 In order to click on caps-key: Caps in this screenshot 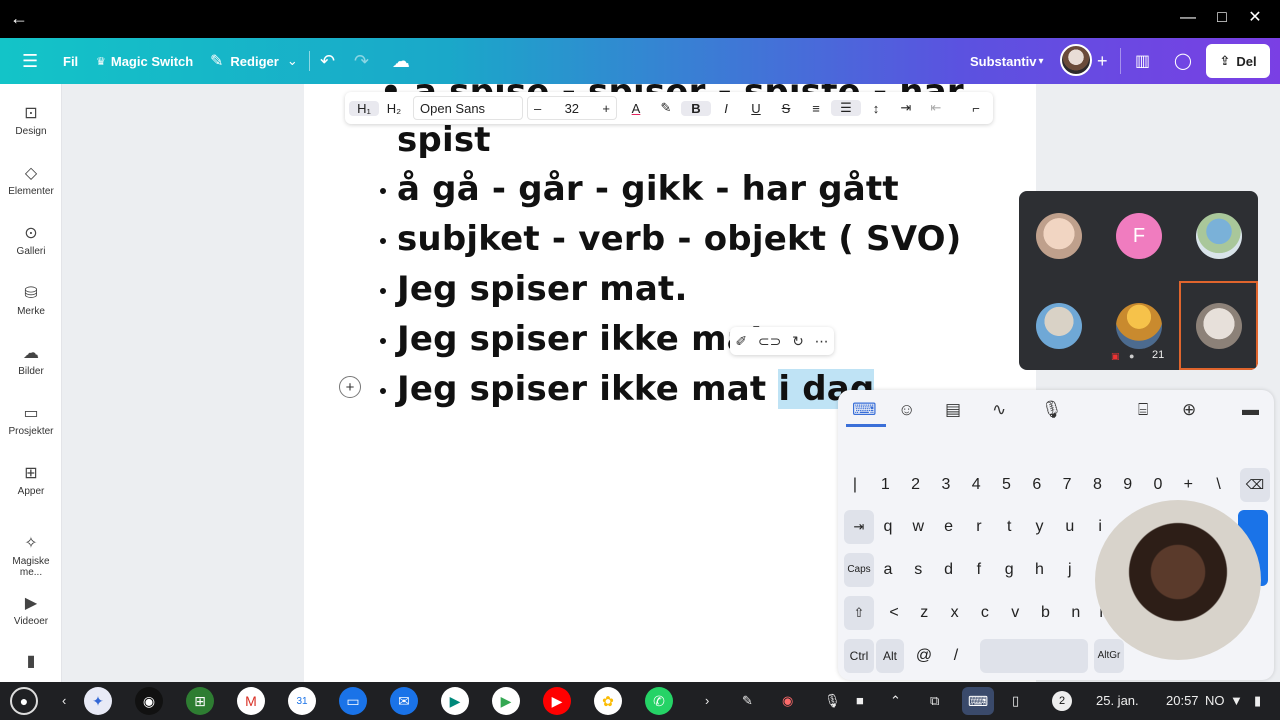, I will do `click(859, 570)`.